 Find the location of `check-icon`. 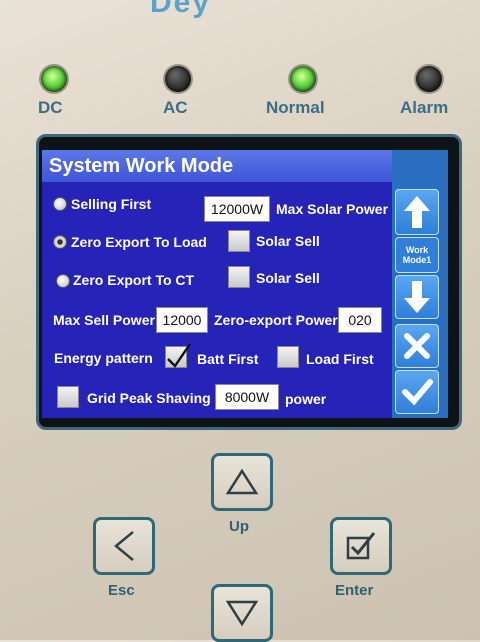

check-icon is located at coordinates (417, 392).